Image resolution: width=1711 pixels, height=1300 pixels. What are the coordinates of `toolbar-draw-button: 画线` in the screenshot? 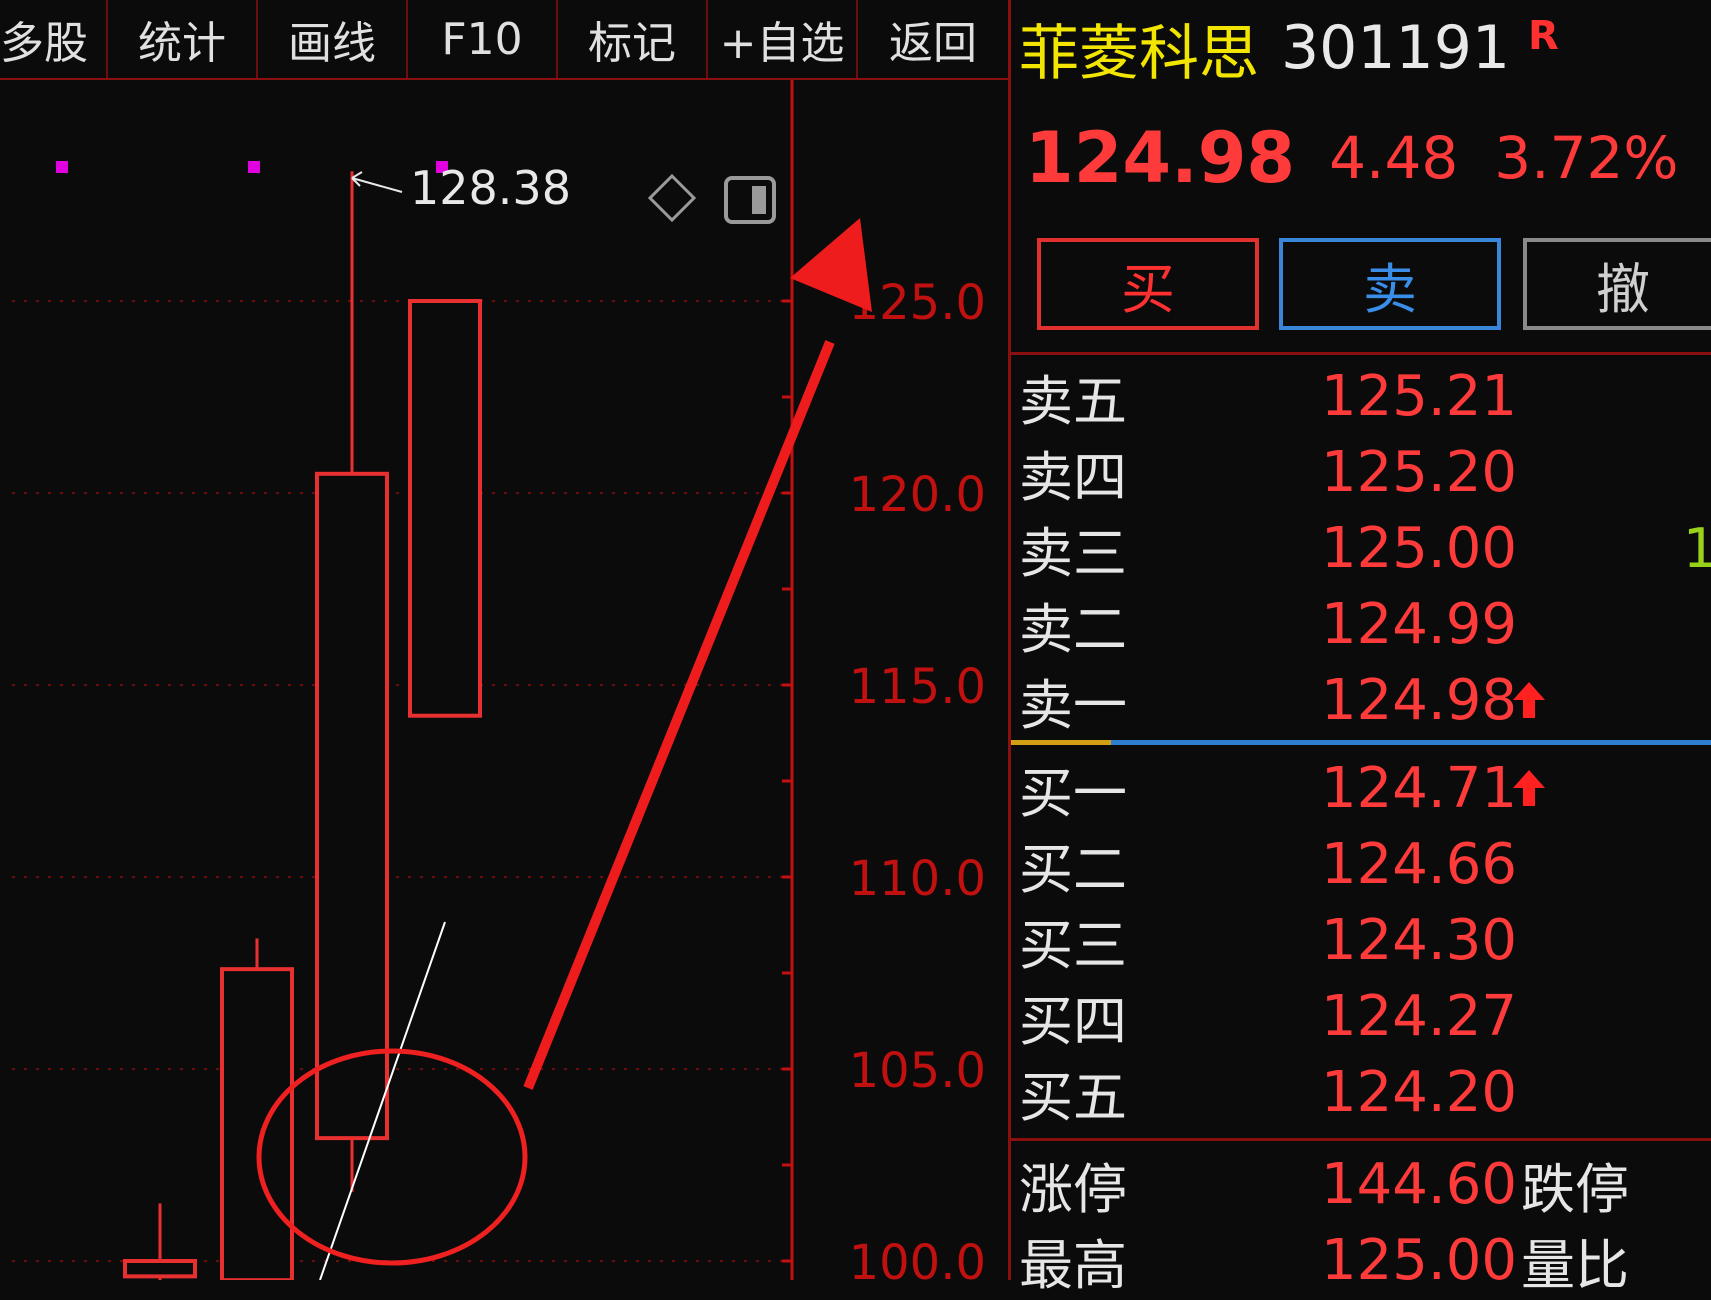 It's located at (333, 39).